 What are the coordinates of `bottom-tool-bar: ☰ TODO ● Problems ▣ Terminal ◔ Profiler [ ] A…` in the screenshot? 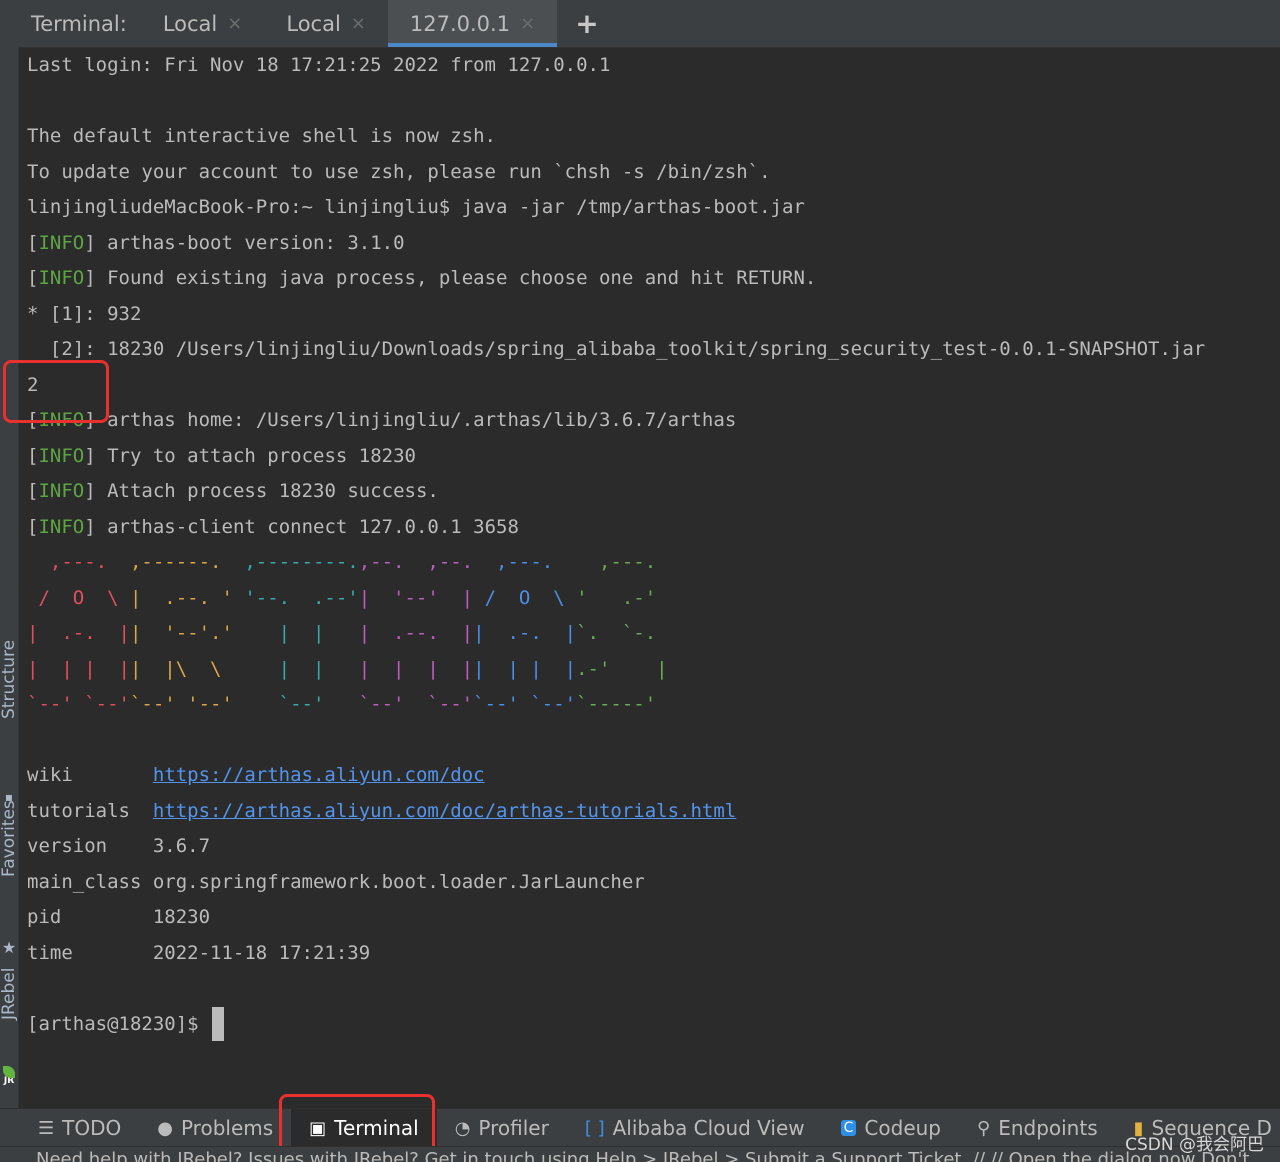 It's located at (640, 1127).